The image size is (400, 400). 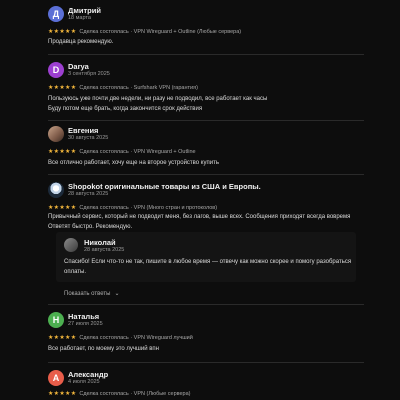 What do you see at coordinates (79, 18) in the screenshot?
I see `review-date: 18 марта` at bounding box center [79, 18].